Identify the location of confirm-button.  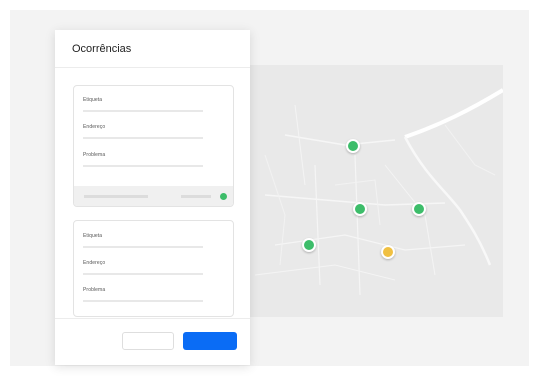
(210, 341).